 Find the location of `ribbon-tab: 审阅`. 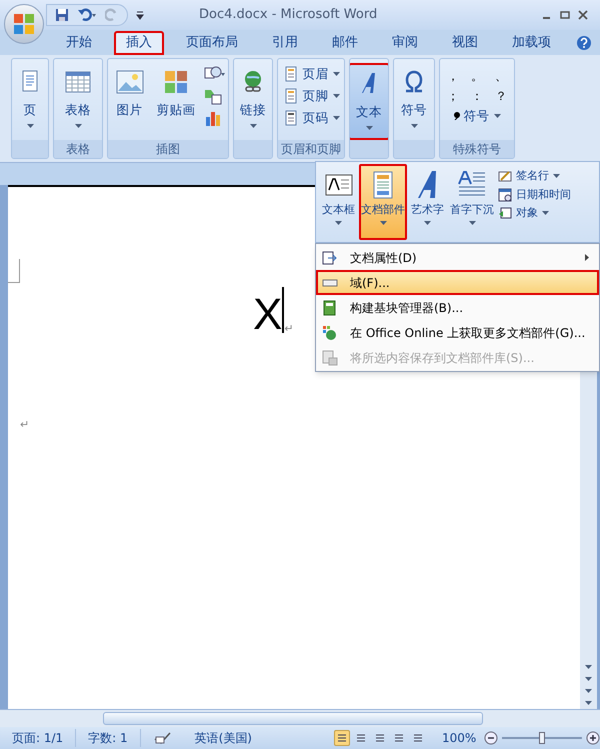

ribbon-tab: 审阅 is located at coordinates (405, 43).